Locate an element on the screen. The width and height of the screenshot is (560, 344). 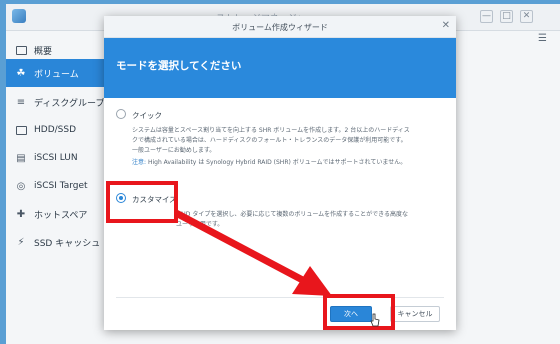
sidebar-item-ssd-cache: ⚡ SSD キャッシュ is located at coordinates (57, 242).